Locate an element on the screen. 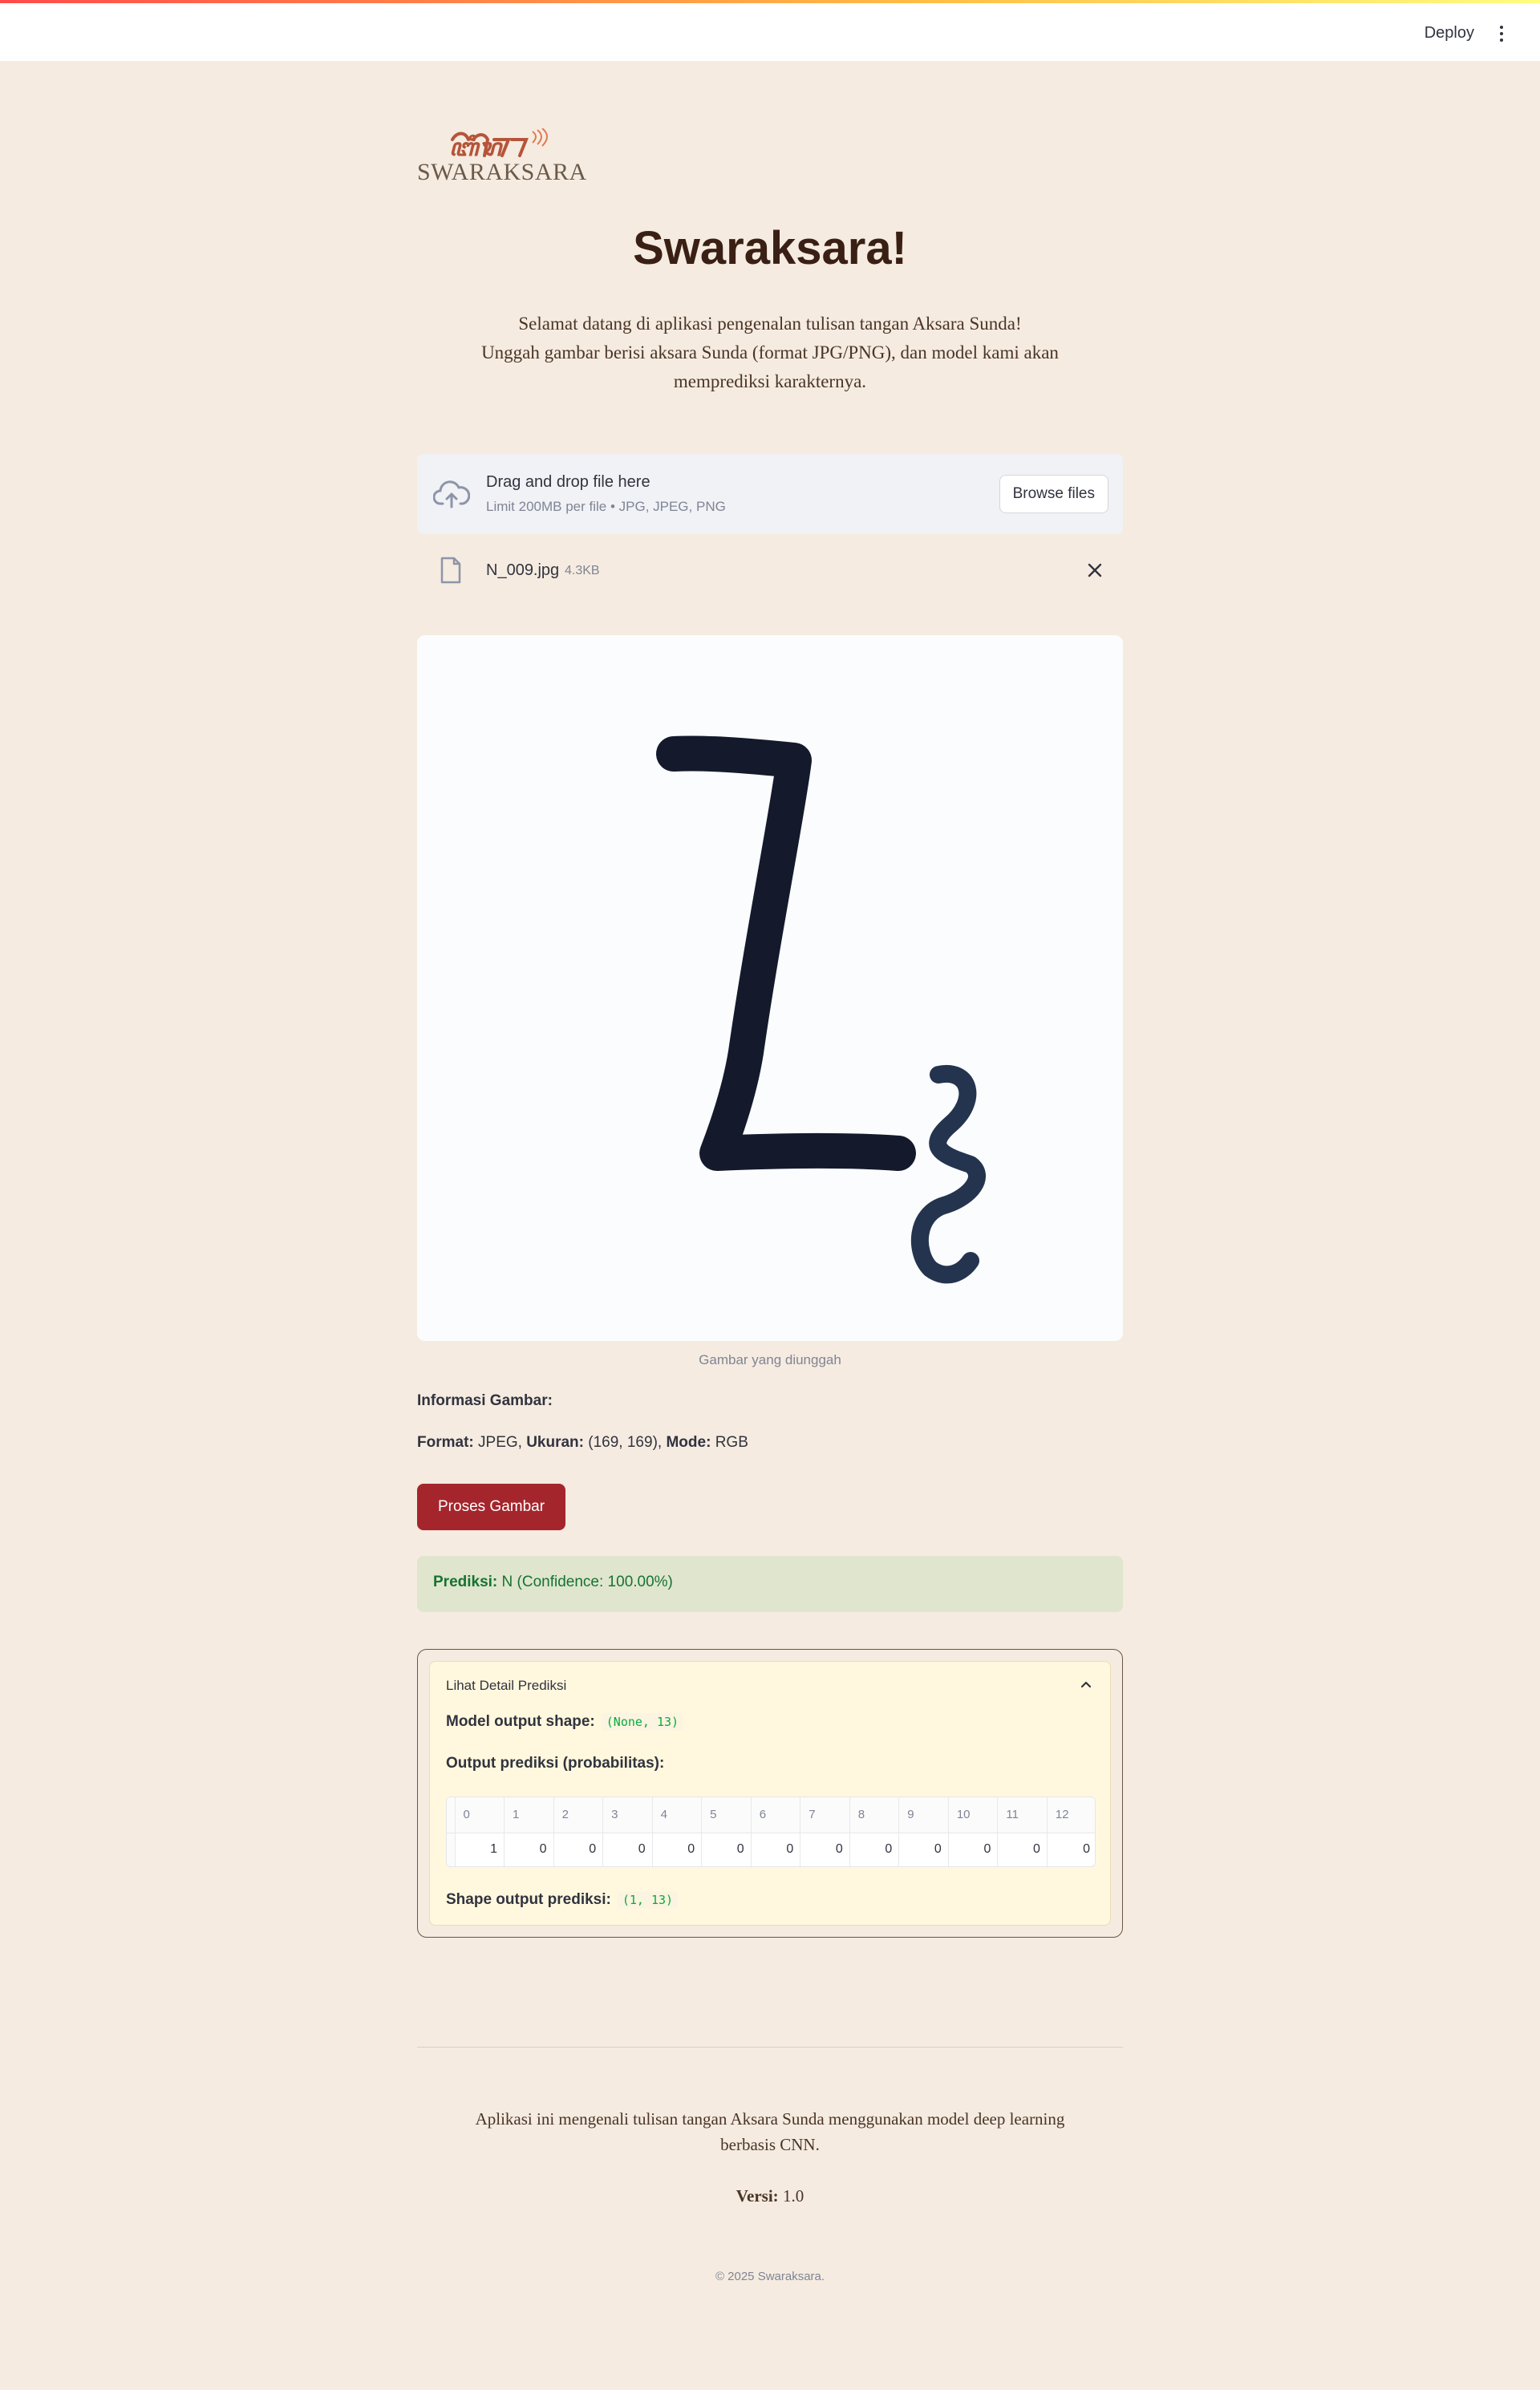 The image size is (1540, 2390). model-shape-line: Model output shape: (None, 13) is located at coordinates (565, 1722).